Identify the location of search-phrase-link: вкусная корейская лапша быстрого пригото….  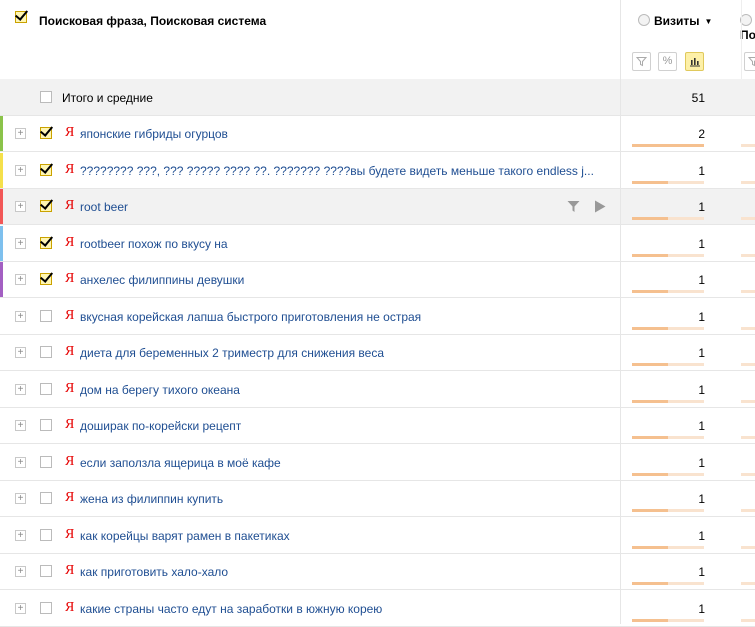
(250, 317).